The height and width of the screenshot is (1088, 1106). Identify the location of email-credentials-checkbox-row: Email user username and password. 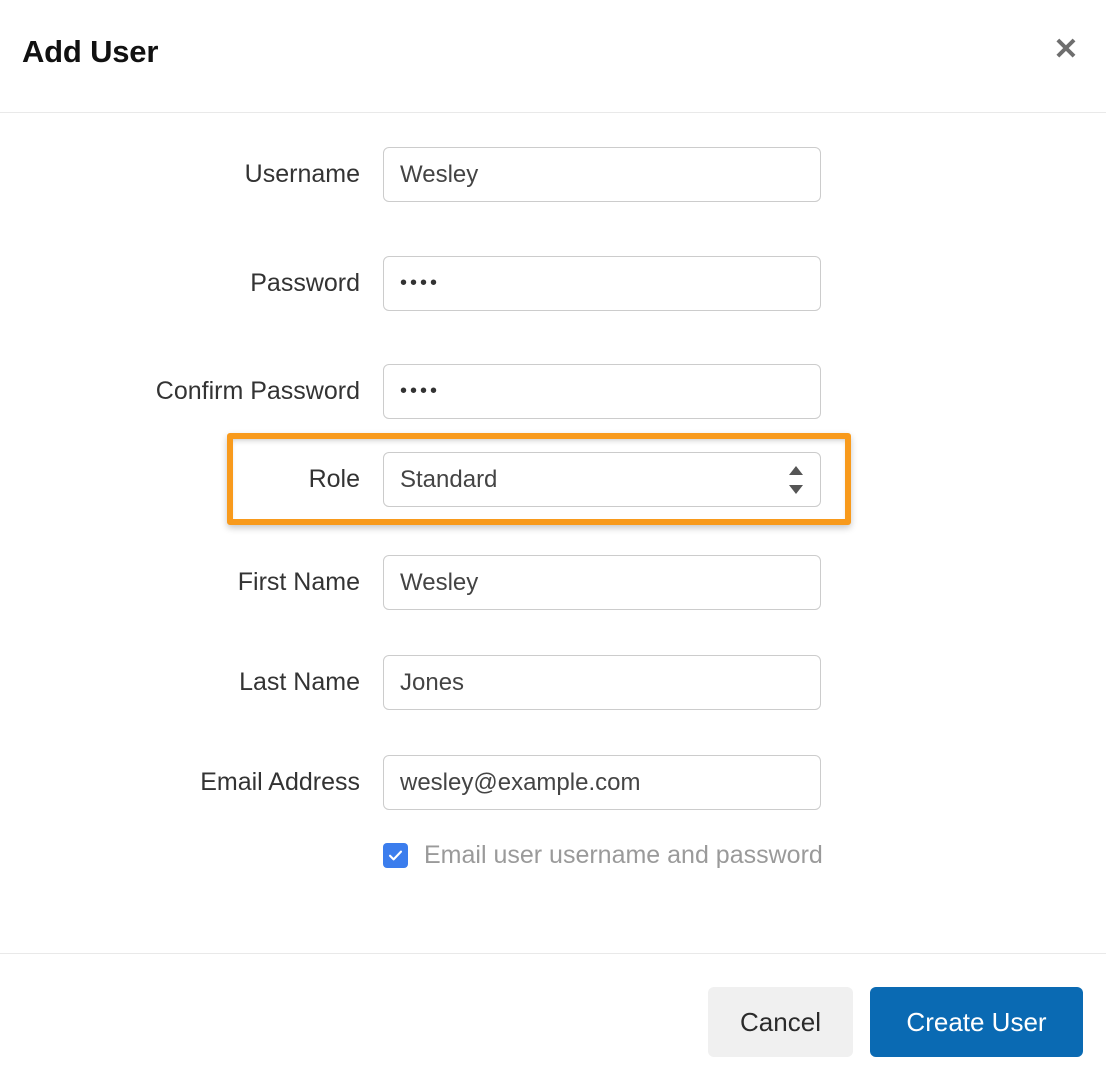
(603, 855).